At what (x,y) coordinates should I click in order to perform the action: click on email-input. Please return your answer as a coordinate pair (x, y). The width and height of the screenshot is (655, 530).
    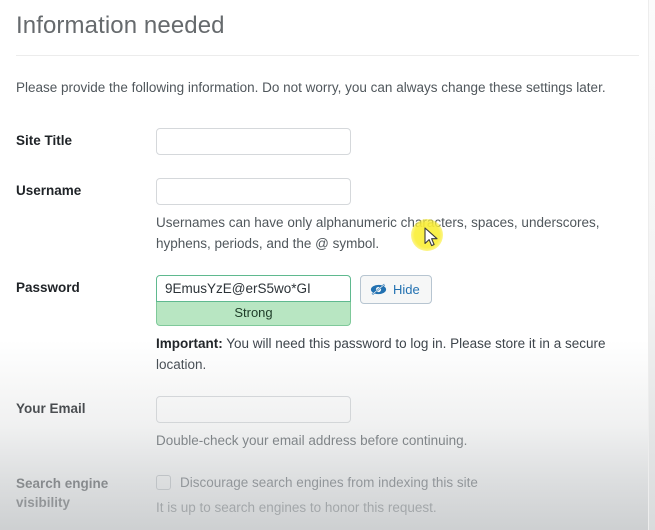
    Looking at the image, I should click on (253, 409).